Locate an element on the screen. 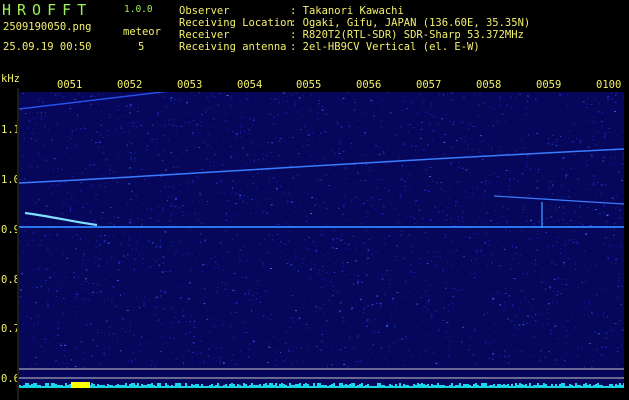  meteor-count: 5 is located at coordinates (141, 47).